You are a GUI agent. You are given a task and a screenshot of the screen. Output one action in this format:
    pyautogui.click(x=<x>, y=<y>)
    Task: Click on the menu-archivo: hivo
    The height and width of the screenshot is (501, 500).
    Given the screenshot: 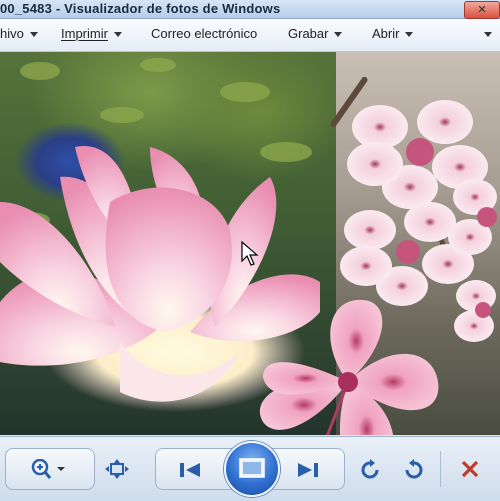 What is the action you would take?
    pyautogui.click(x=19, y=35)
    